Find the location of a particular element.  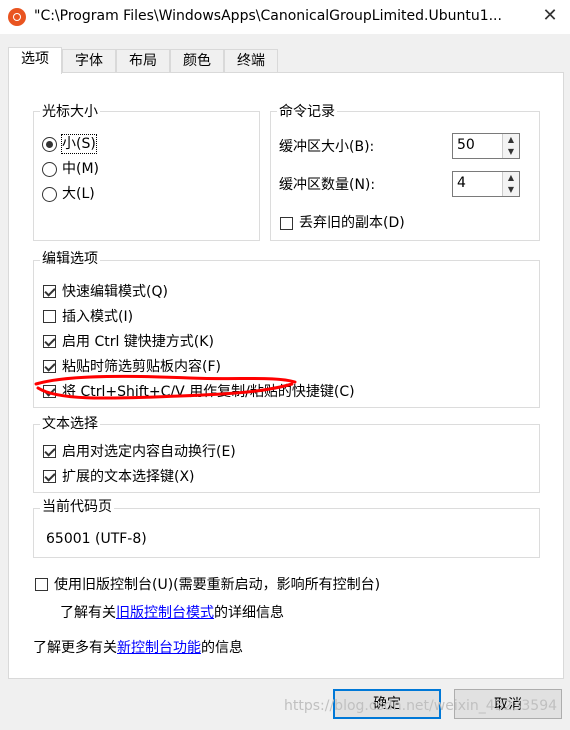

quick-edit-label: 快速编辑模式(Q) is located at coordinates (115, 292).